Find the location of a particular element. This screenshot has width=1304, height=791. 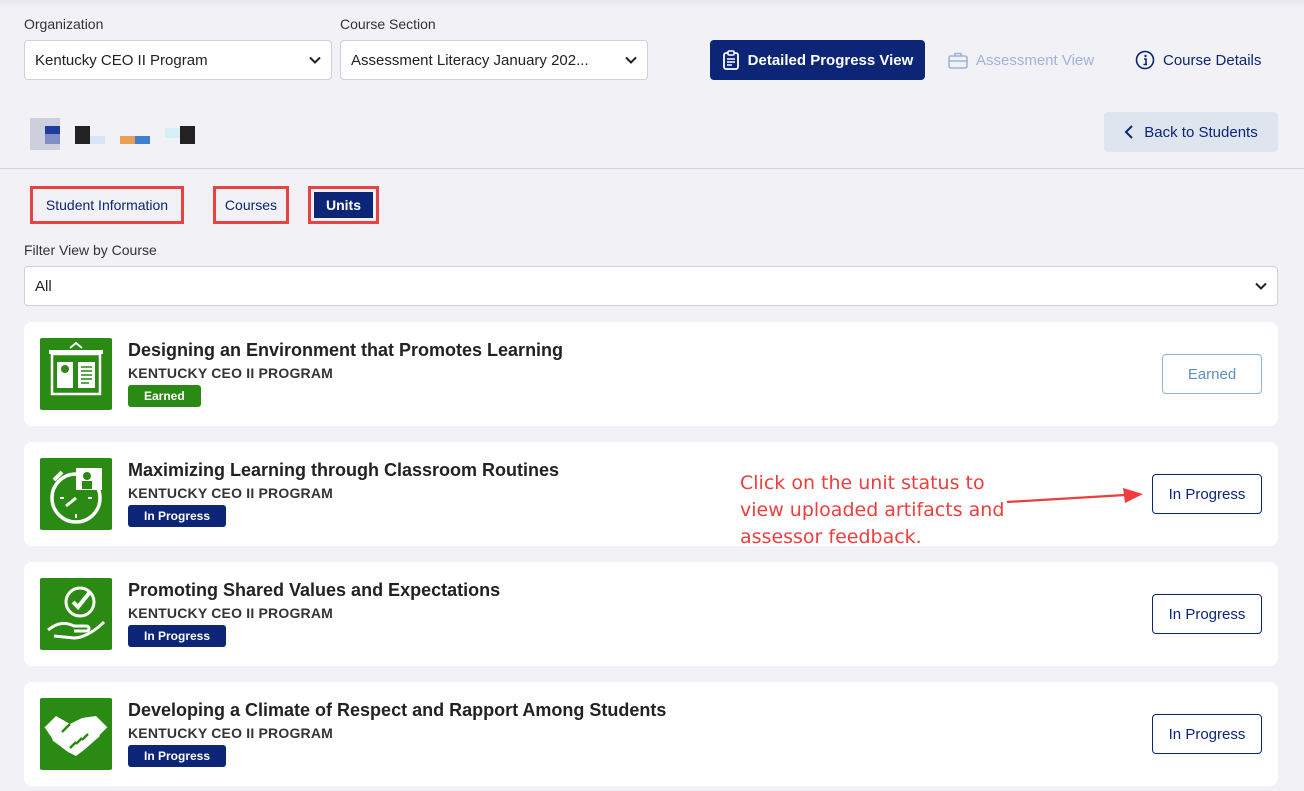

organization-select-value: Kentucky CEO II Program is located at coordinates (121, 60).